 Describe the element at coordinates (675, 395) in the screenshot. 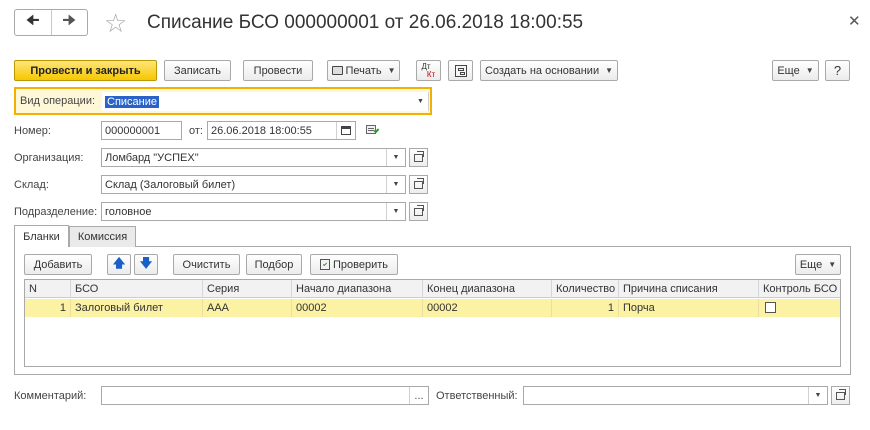

I see `responsible-field: ▼` at that location.